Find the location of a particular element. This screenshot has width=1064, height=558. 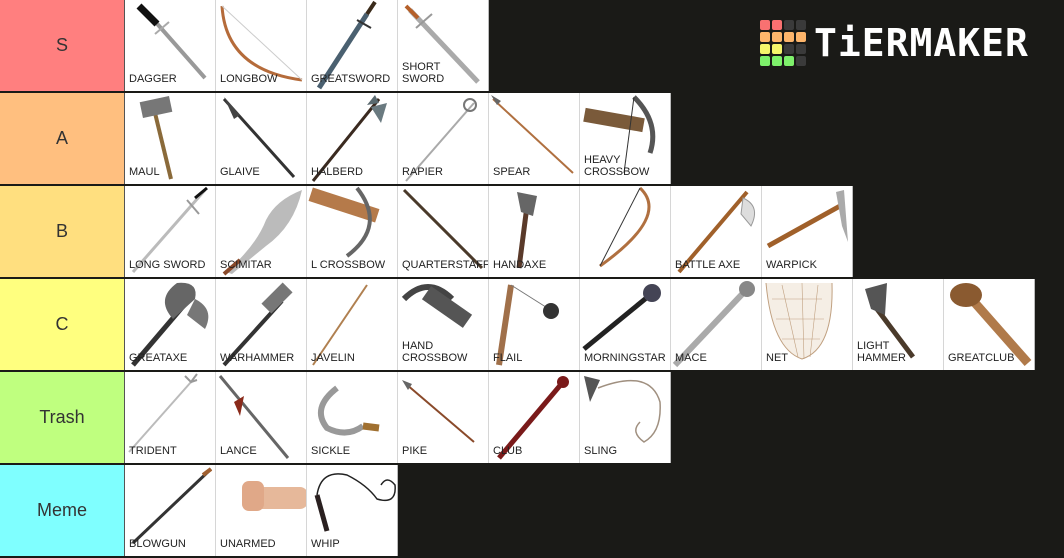

tier-item: BATTLE AXE is located at coordinates (716, 231).